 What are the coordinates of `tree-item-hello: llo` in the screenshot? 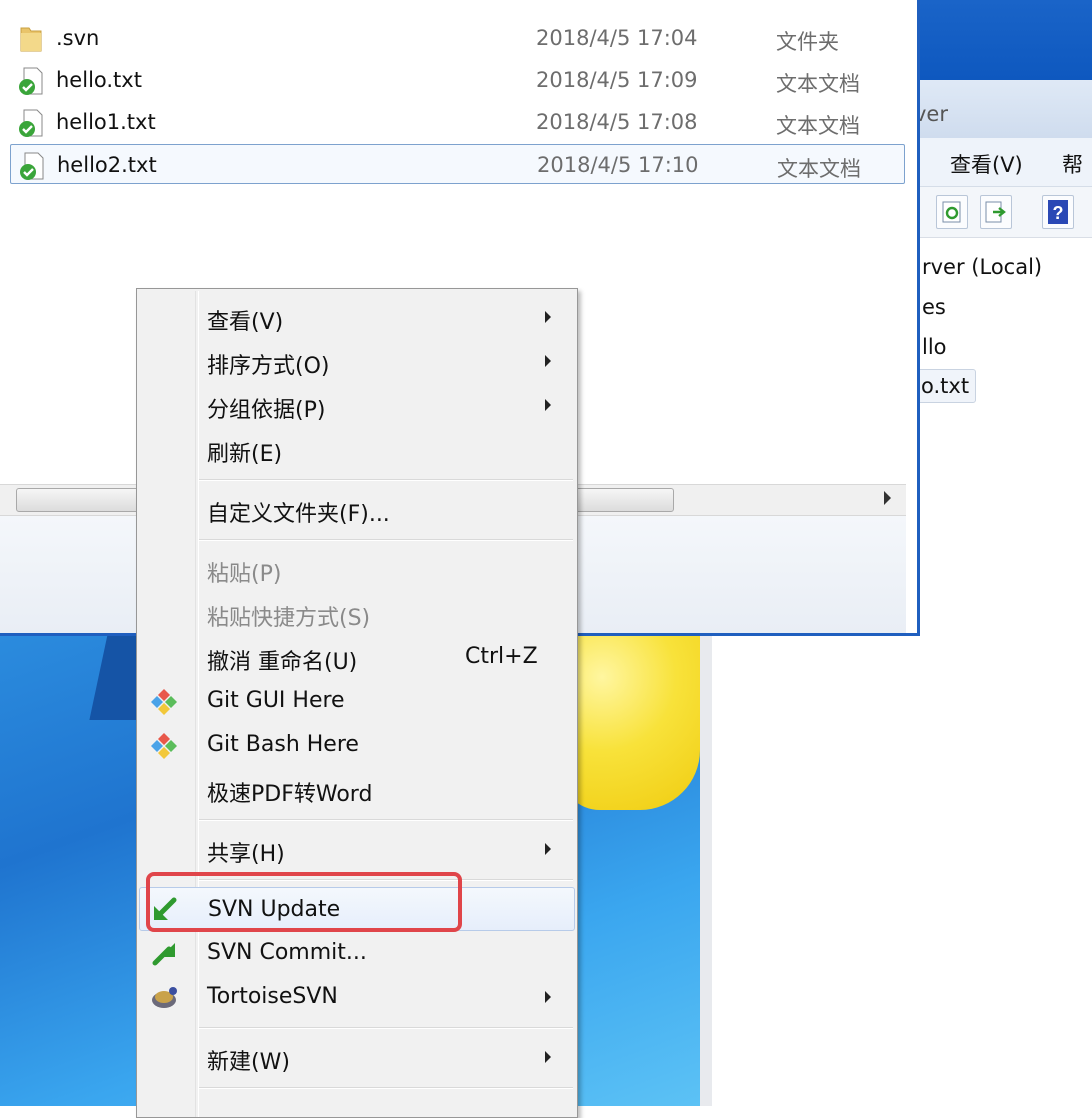 It's located at (934, 347).